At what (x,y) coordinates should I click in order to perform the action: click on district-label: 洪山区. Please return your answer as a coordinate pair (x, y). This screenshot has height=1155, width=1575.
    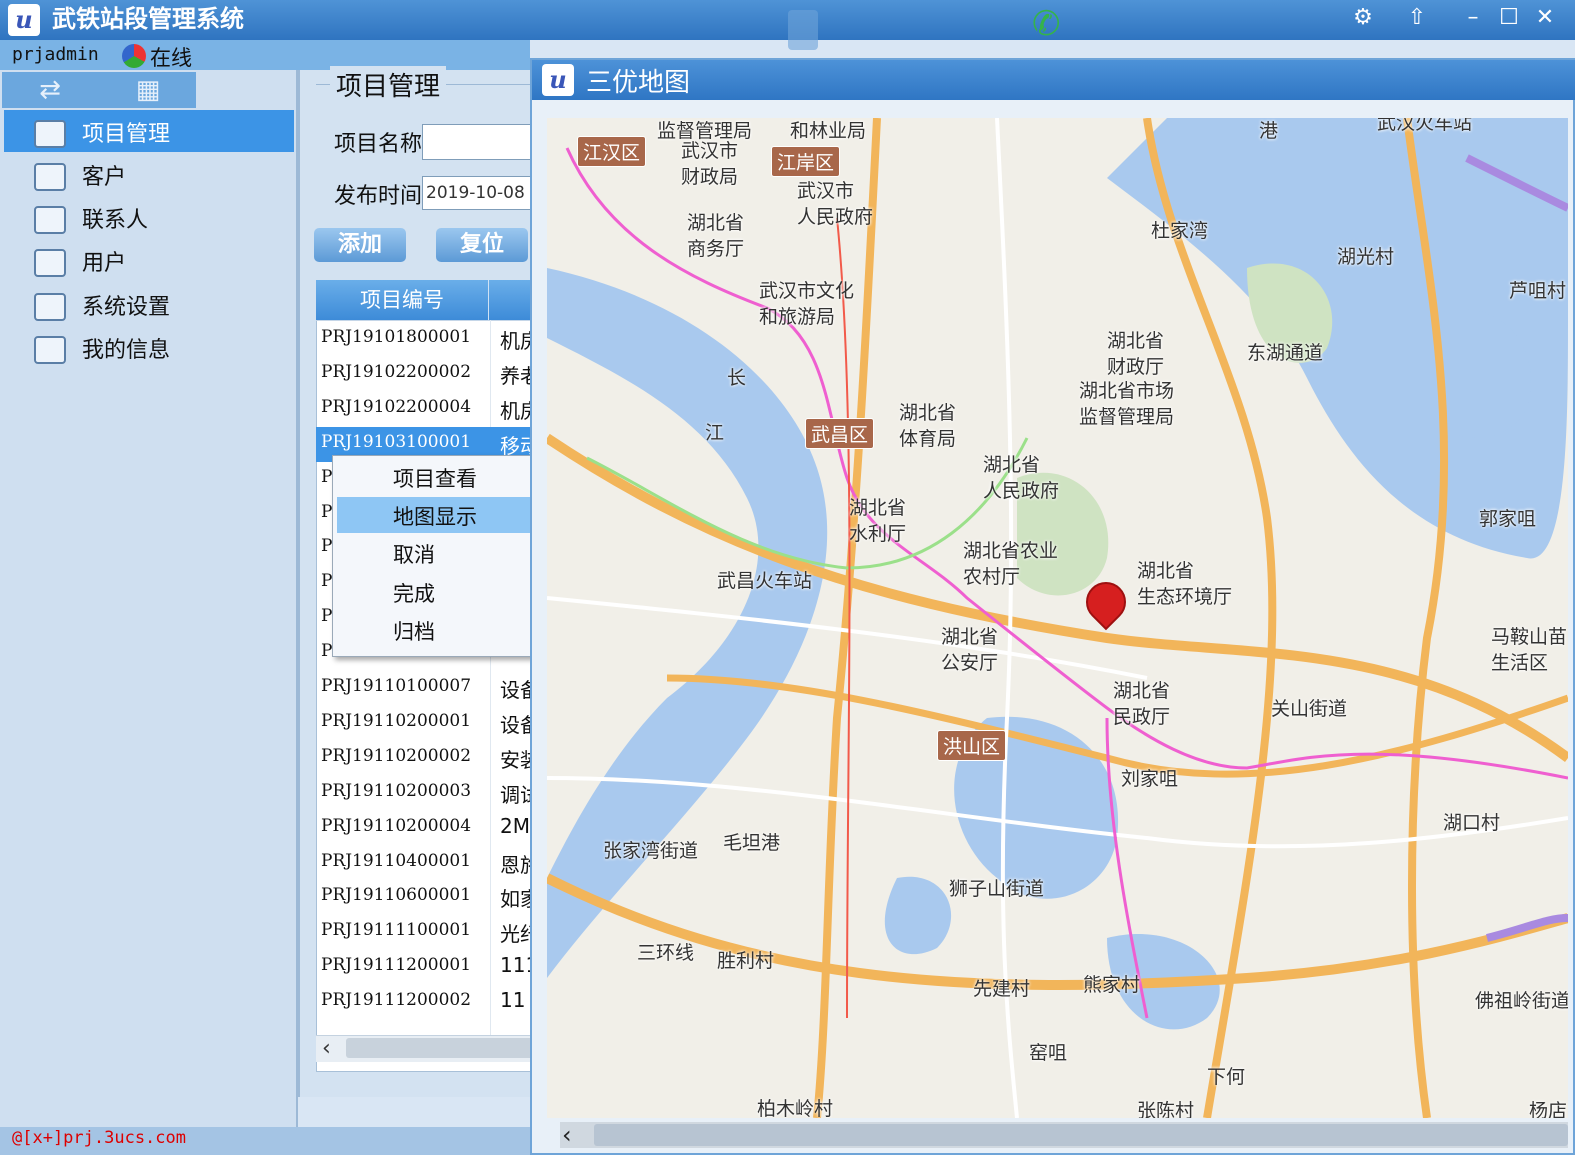
    Looking at the image, I should click on (972, 745).